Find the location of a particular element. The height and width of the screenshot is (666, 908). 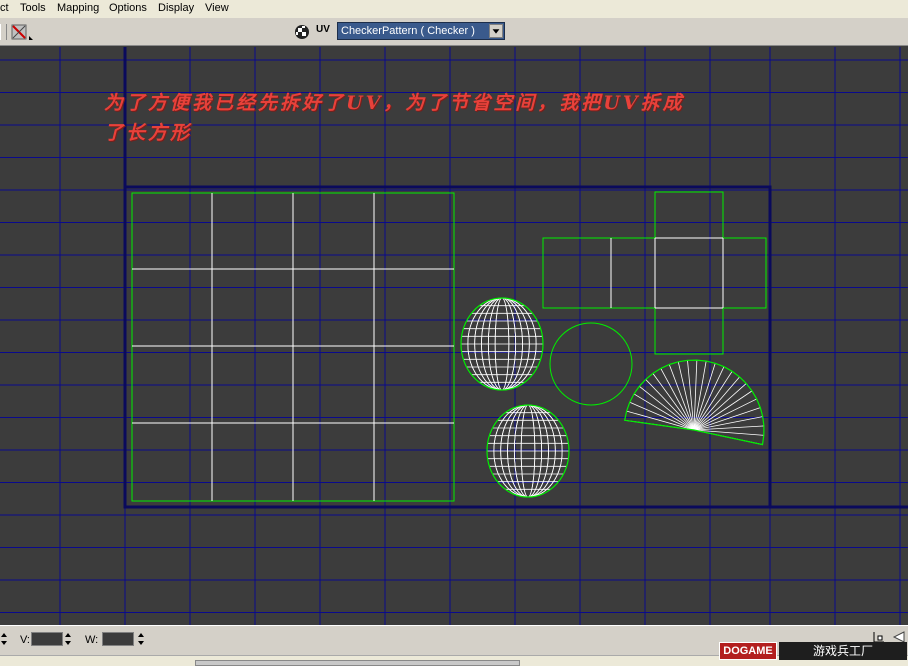

w-input is located at coordinates (118, 639).